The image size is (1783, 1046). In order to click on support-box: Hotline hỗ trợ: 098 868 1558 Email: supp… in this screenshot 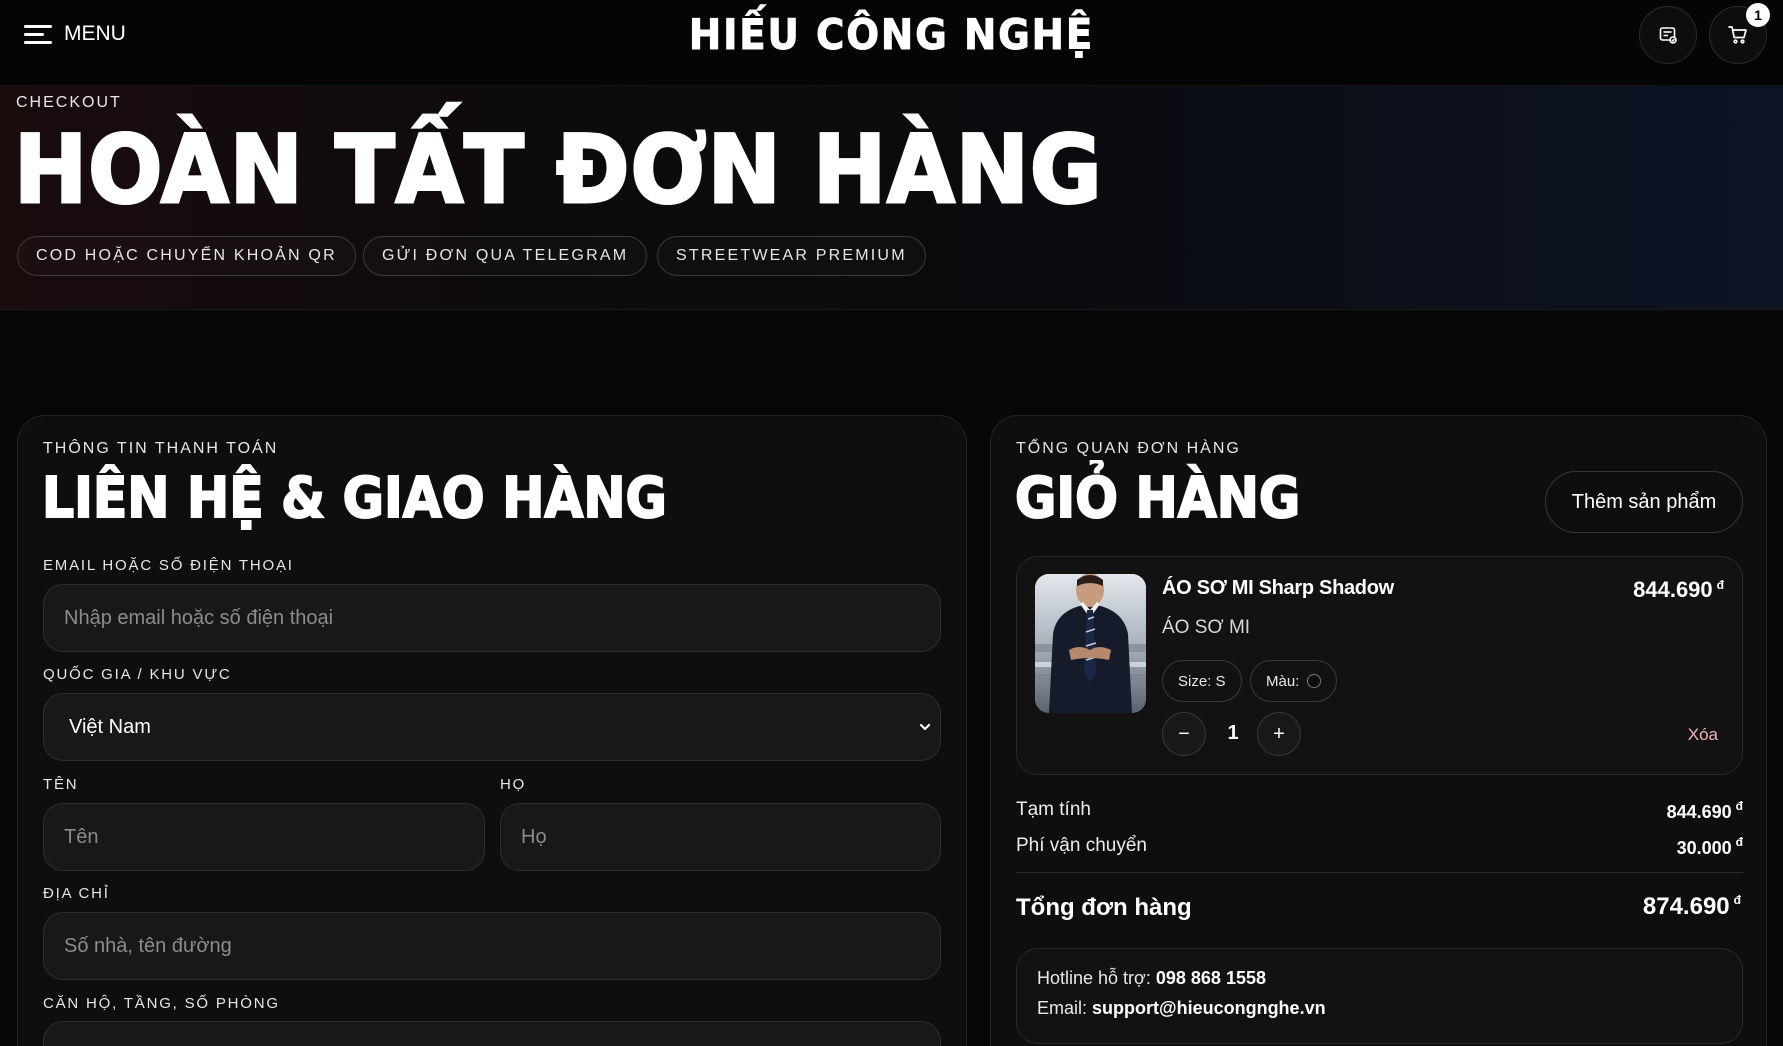, I will do `click(1379, 996)`.